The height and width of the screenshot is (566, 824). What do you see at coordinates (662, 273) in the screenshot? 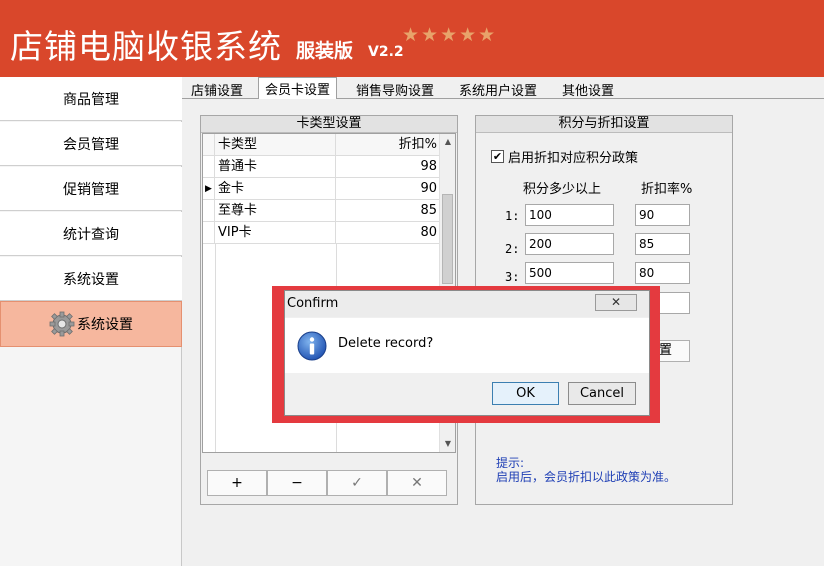
I see `rate-field-3: 80` at bounding box center [662, 273].